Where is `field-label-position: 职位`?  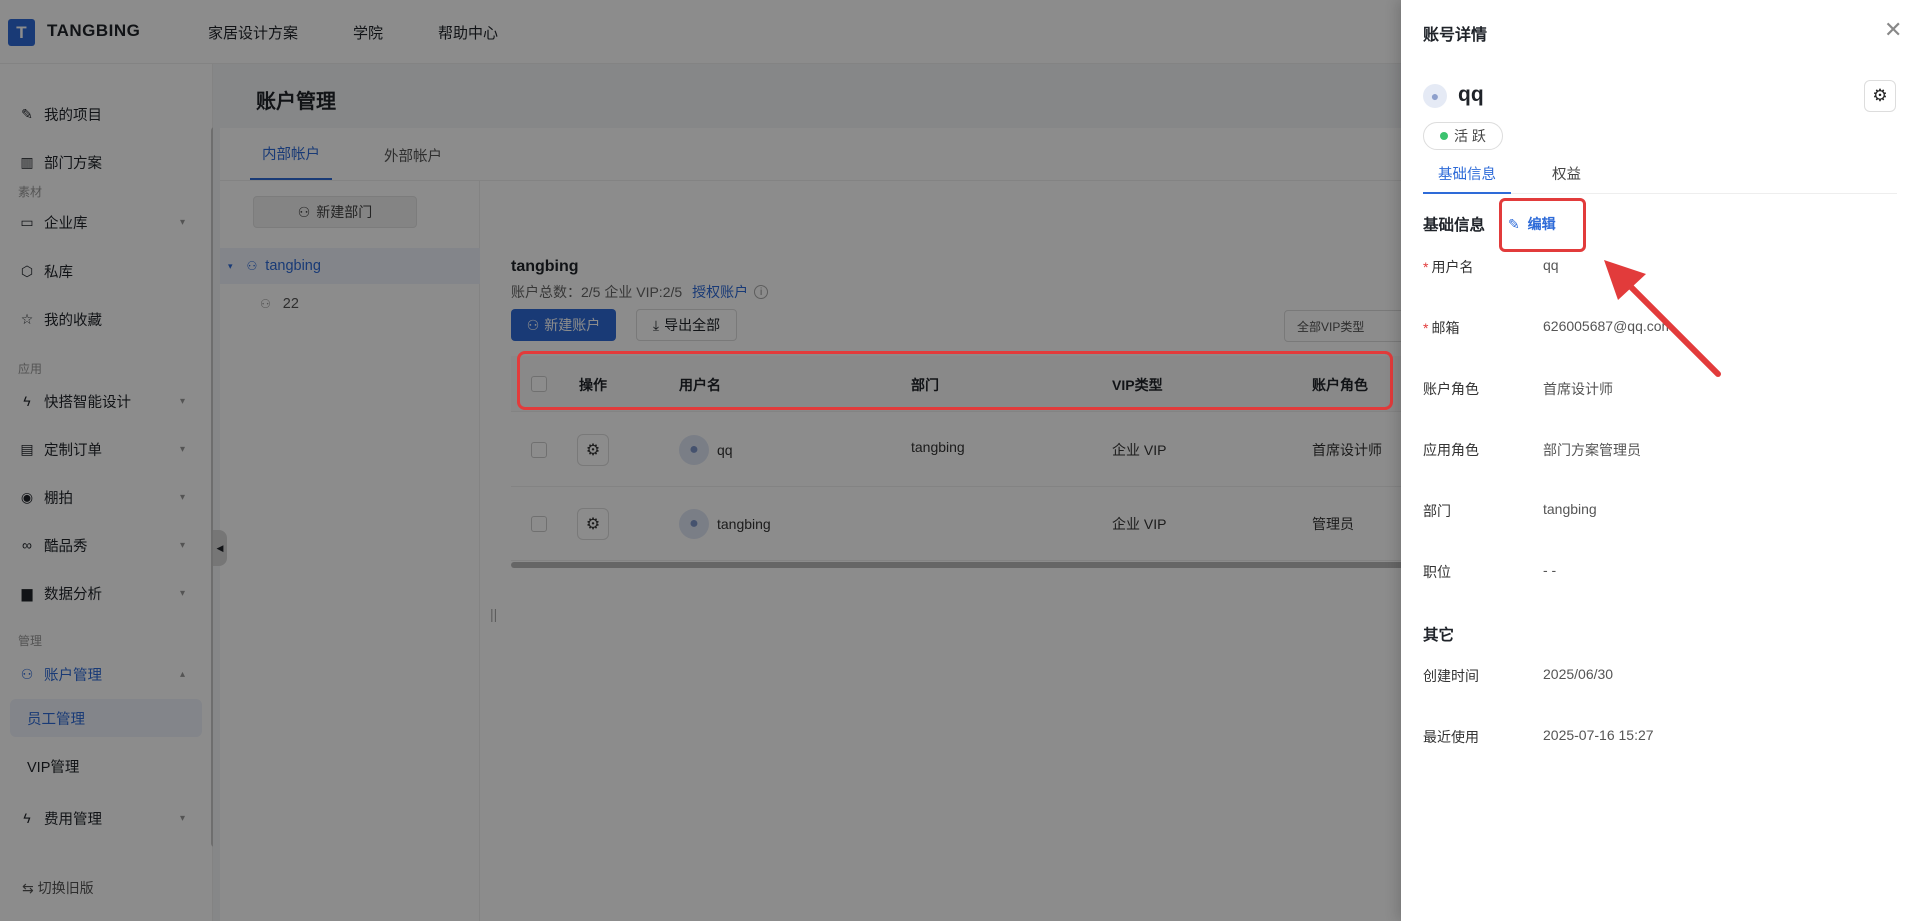 field-label-position: 职位 is located at coordinates (1437, 572).